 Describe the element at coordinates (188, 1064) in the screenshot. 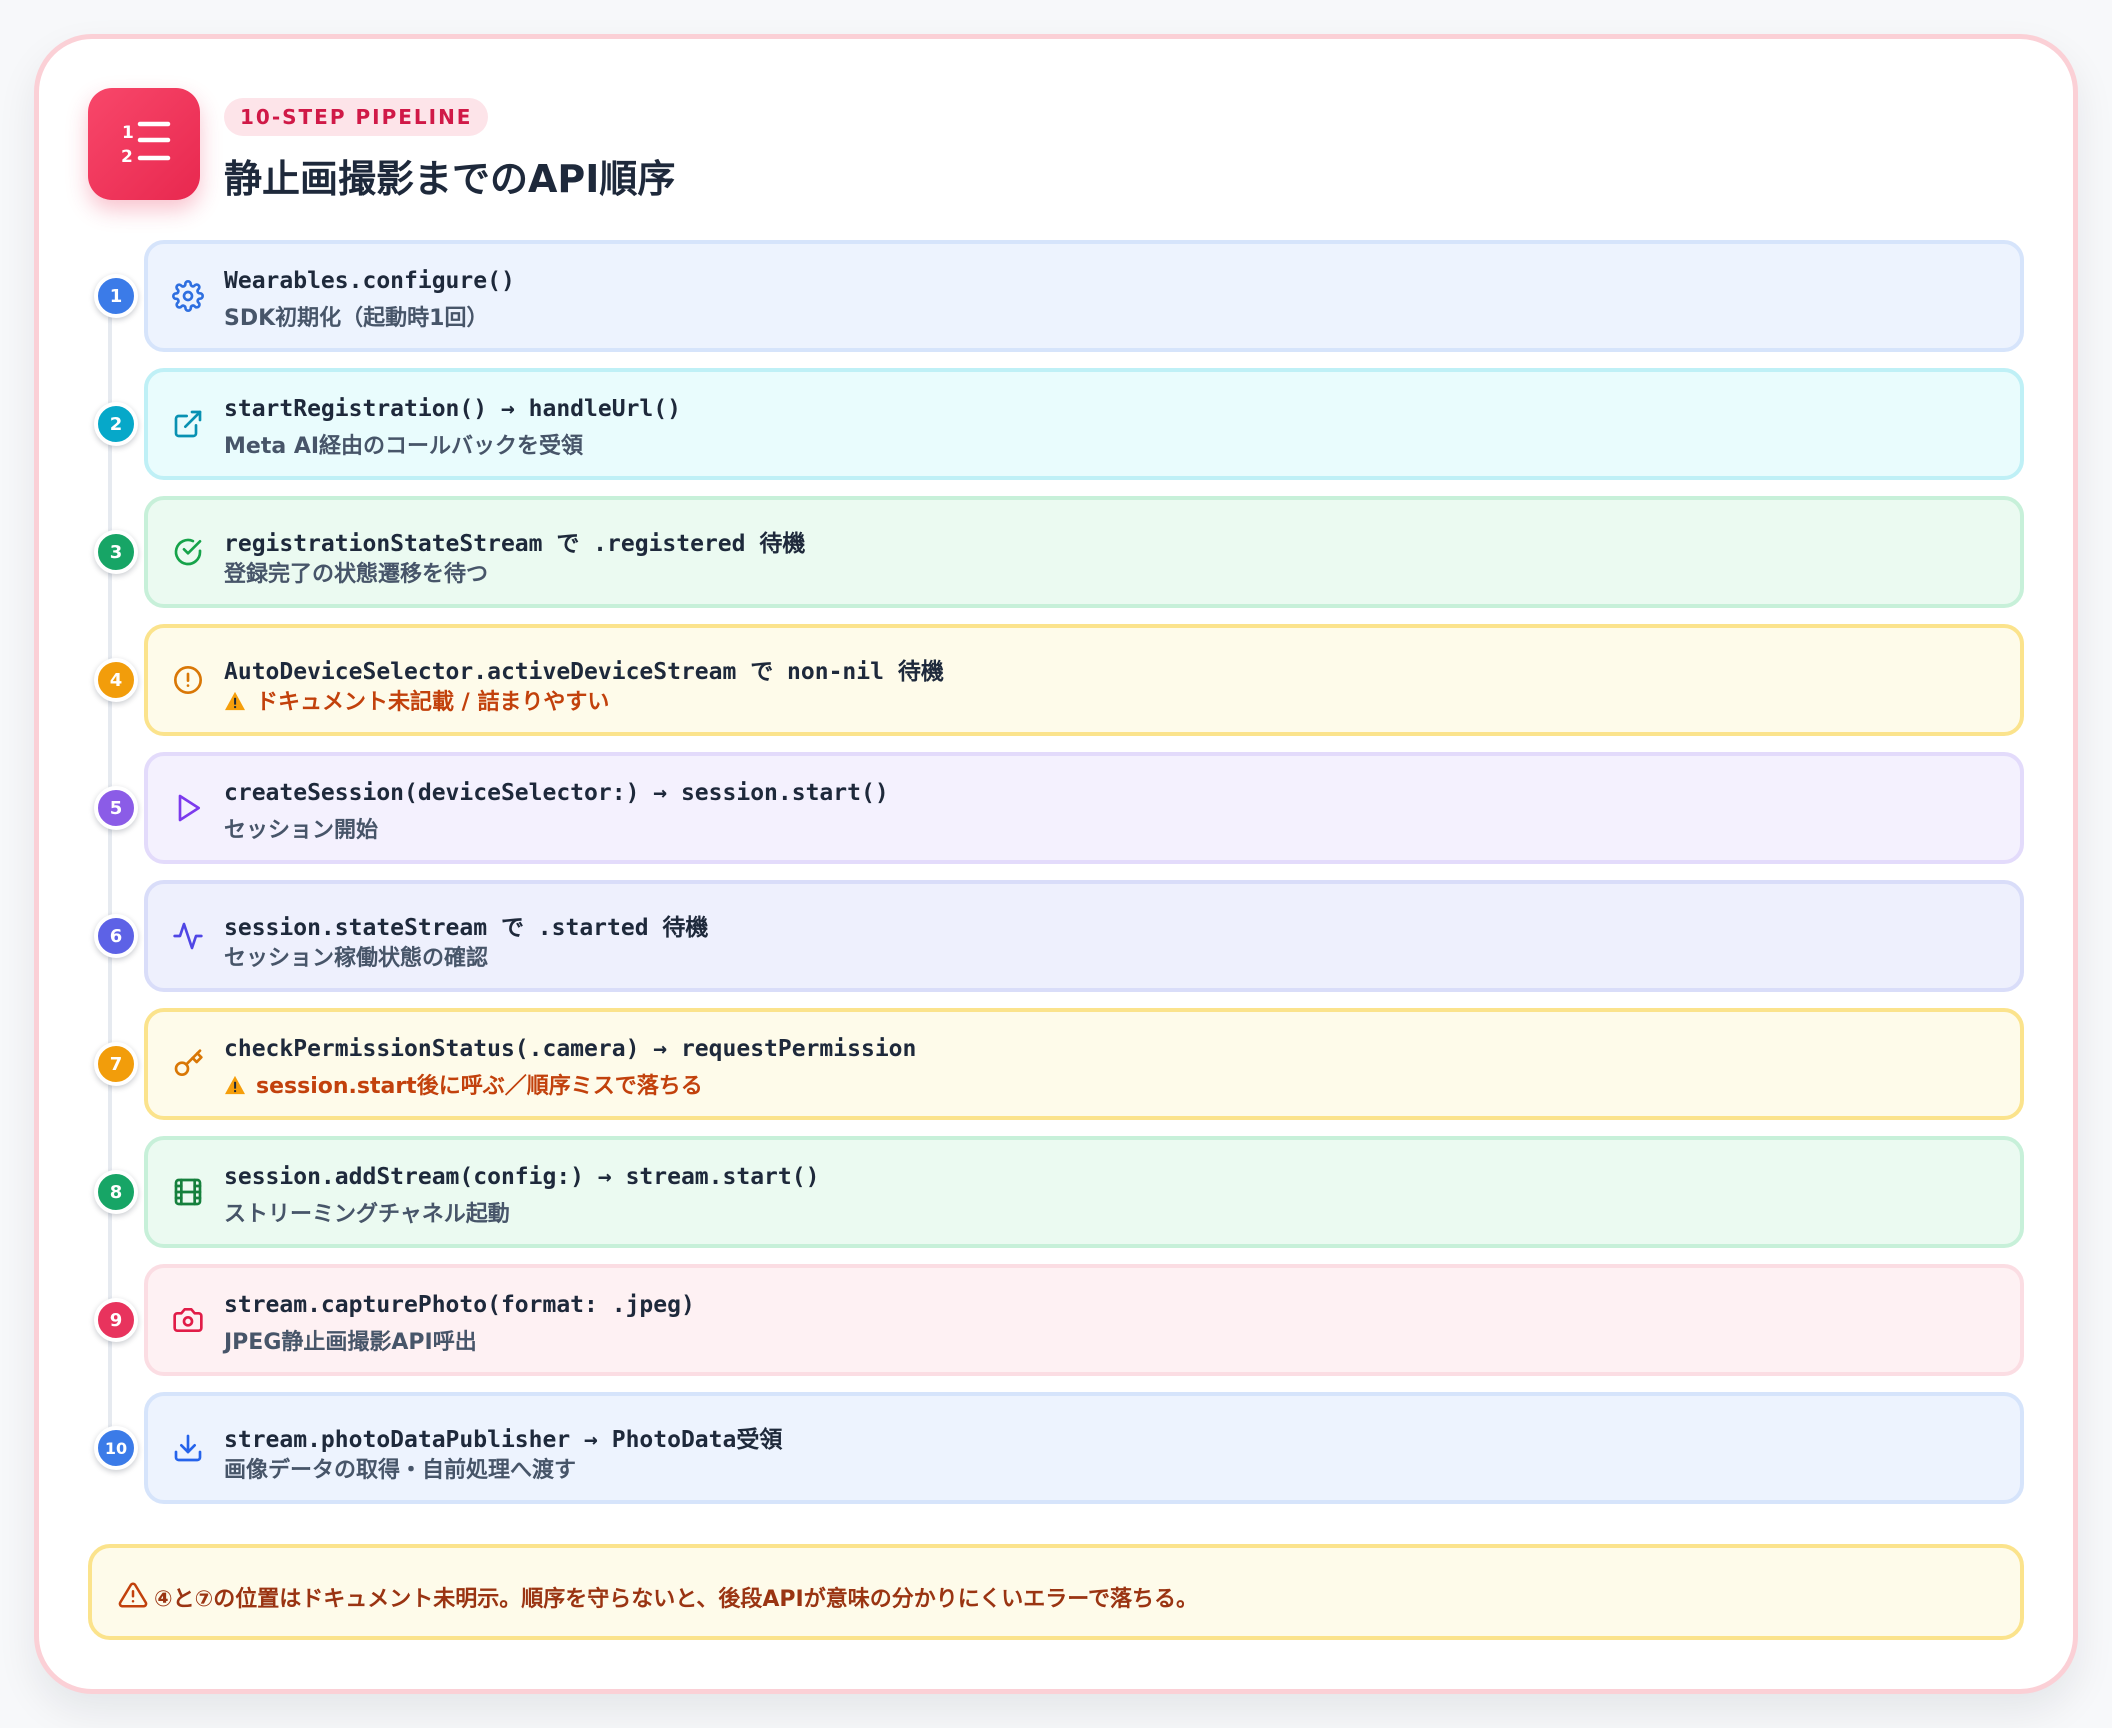

I see `key-icon` at that location.